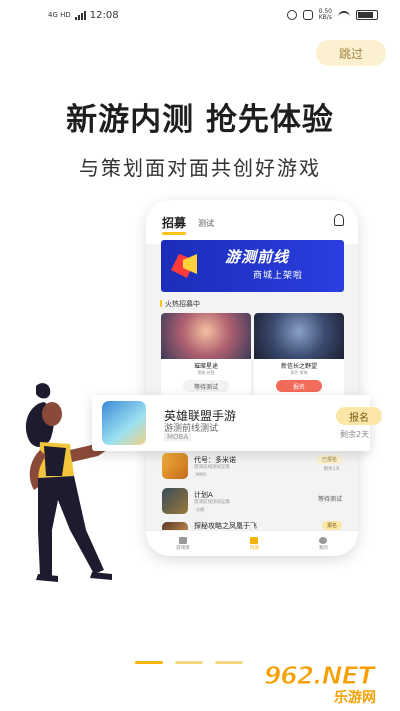 Image resolution: width=400 pixels, height=711 pixels. Describe the element at coordinates (359, 416) in the screenshot. I see `signup-button: 报名` at that location.